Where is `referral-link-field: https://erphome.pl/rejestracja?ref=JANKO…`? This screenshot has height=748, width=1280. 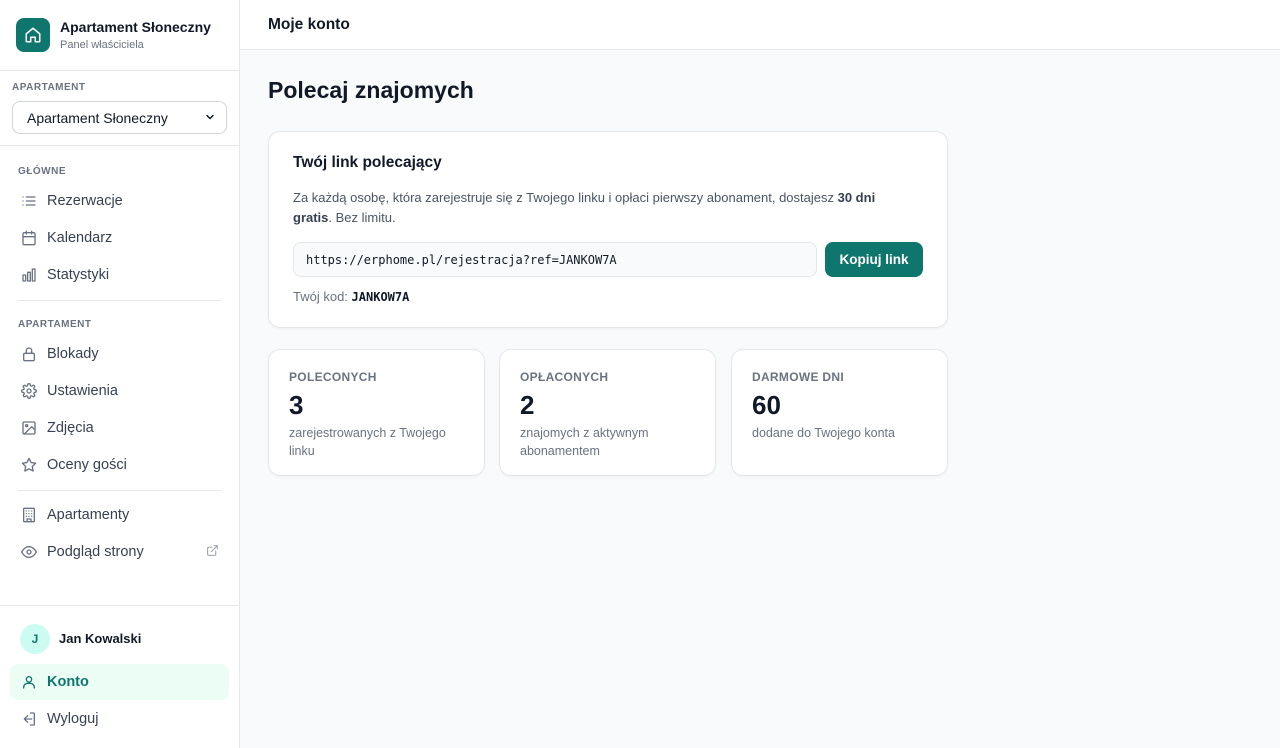
referral-link-field: https://erphome.pl/rejestracja?ref=JANKO… is located at coordinates (555, 259).